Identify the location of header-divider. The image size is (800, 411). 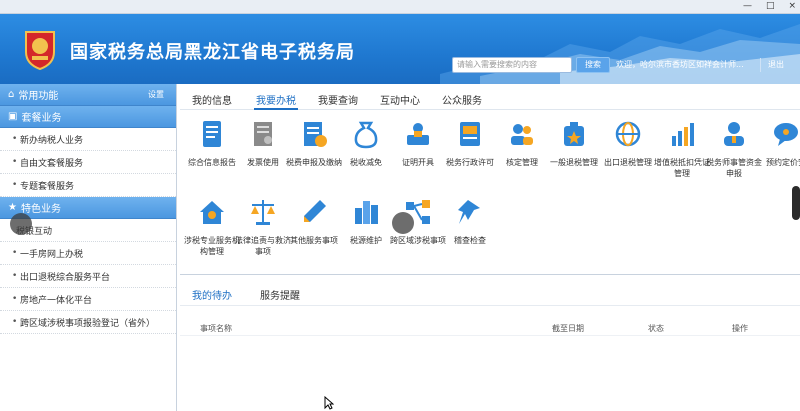
(760, 65).